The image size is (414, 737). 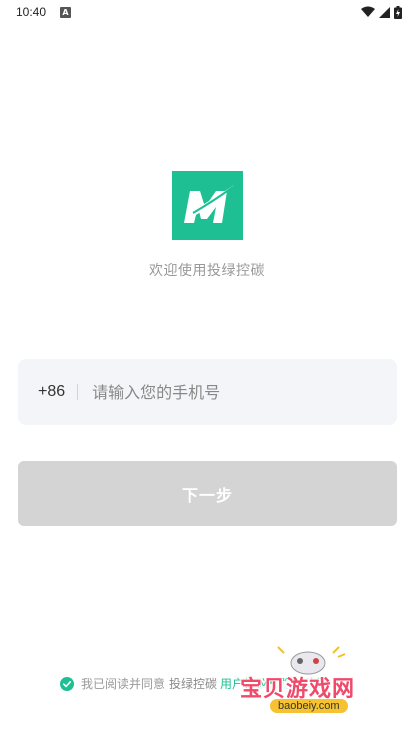 What do you see at coordinates (67, 683) in the screenshot?
I see `checkbox-checked-icon` at bounding box center [67, 683].